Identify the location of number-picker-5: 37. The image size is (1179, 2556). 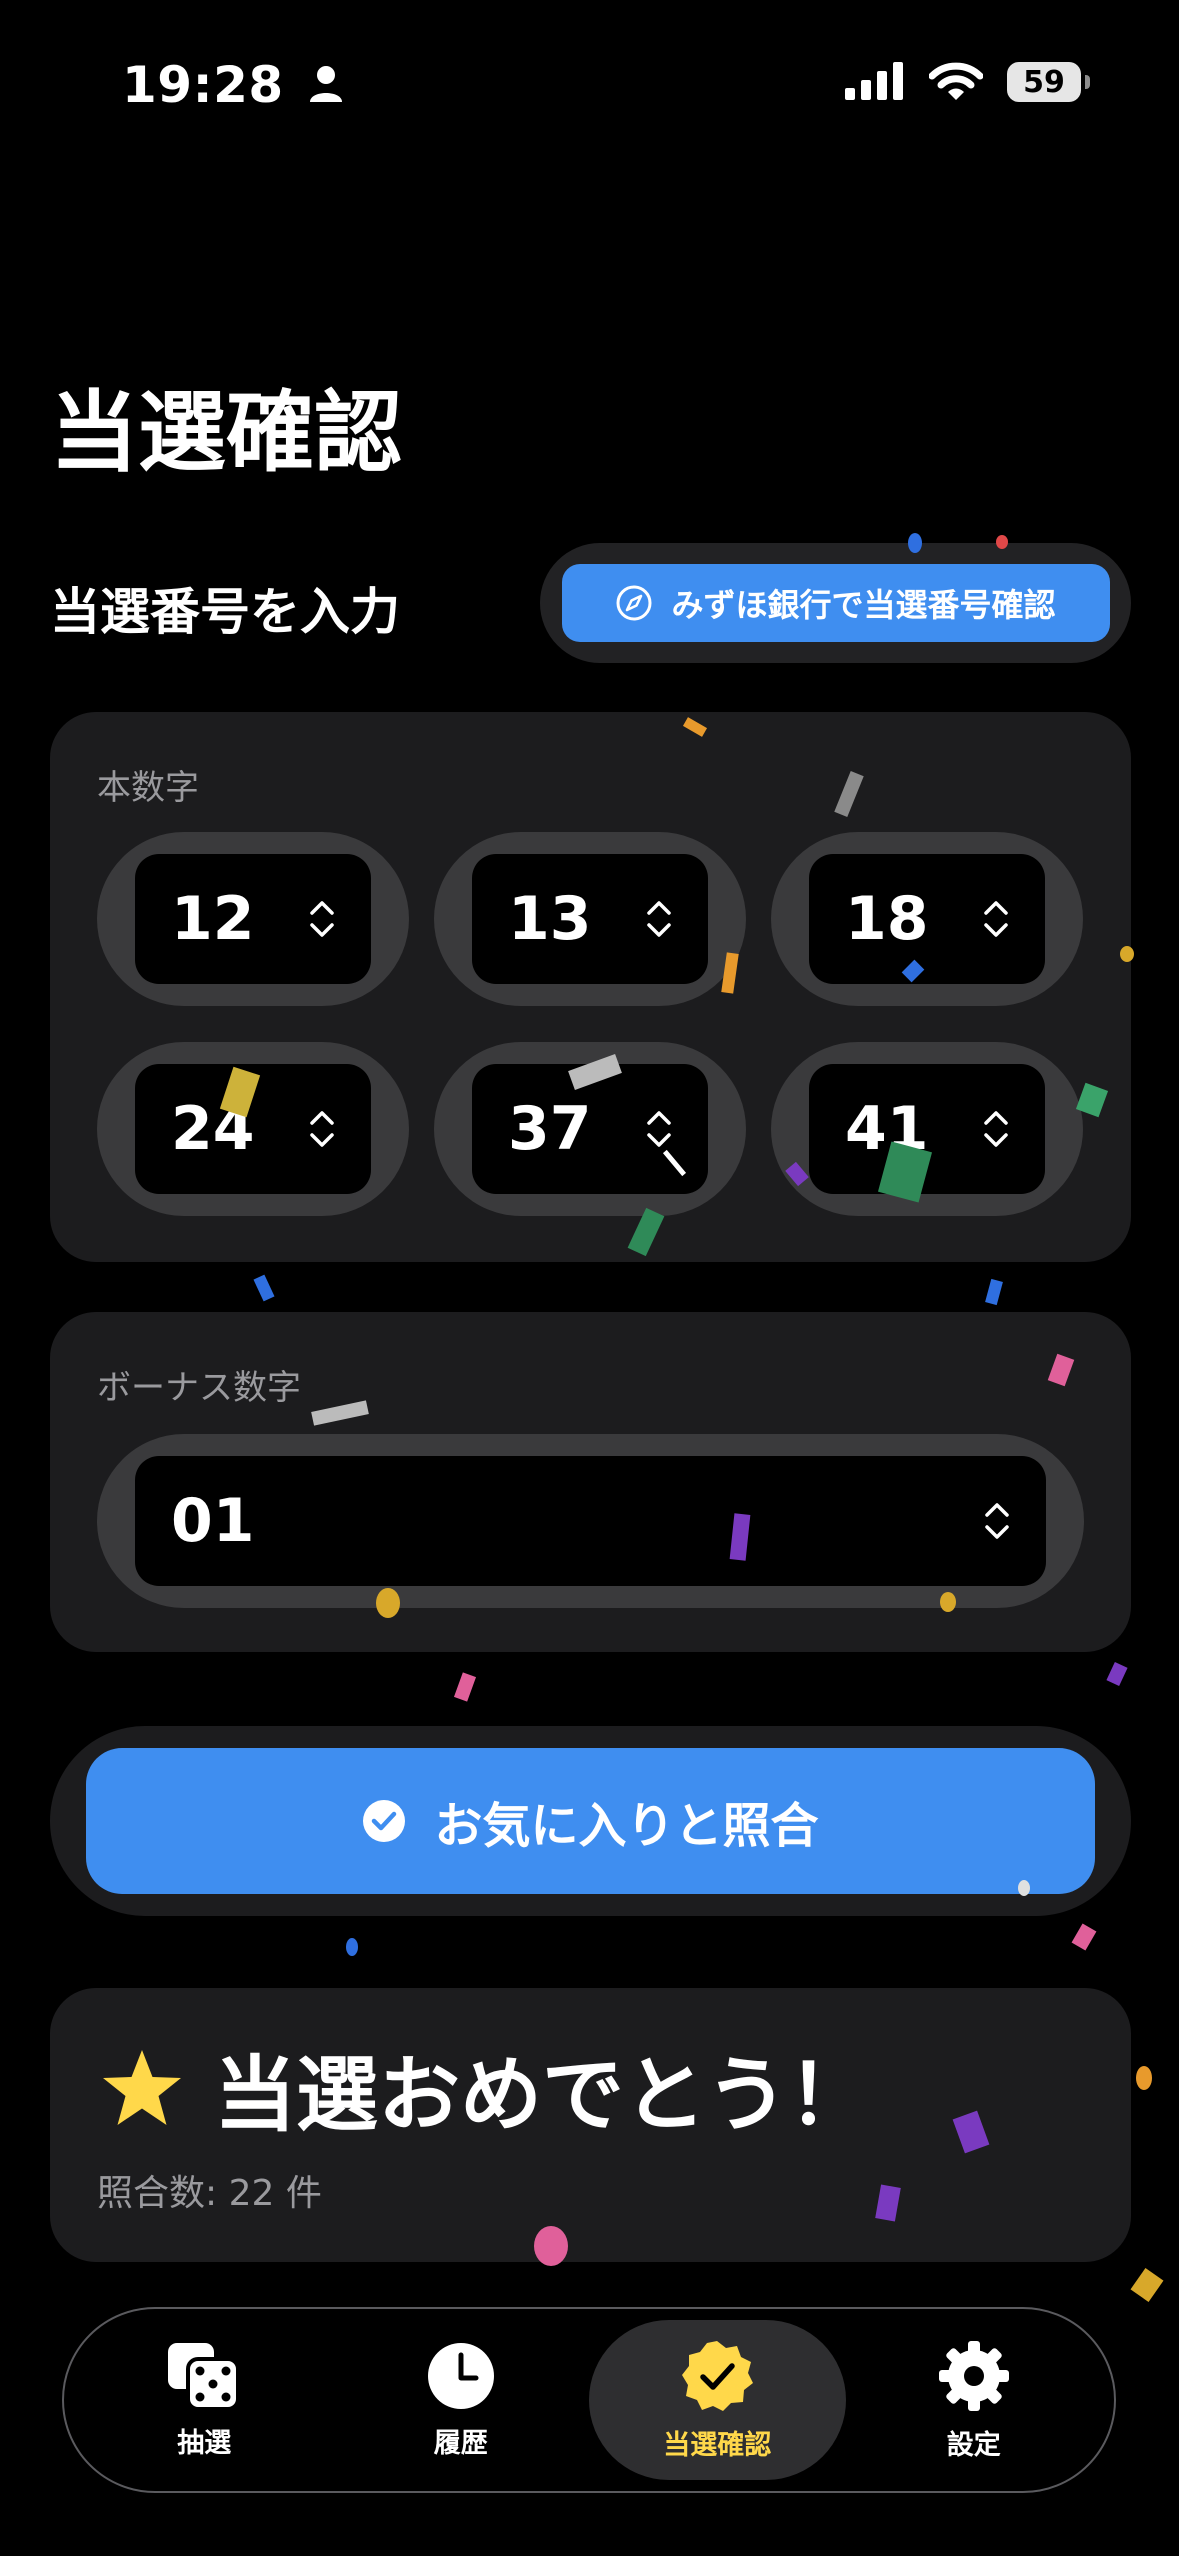
(590, 1129).